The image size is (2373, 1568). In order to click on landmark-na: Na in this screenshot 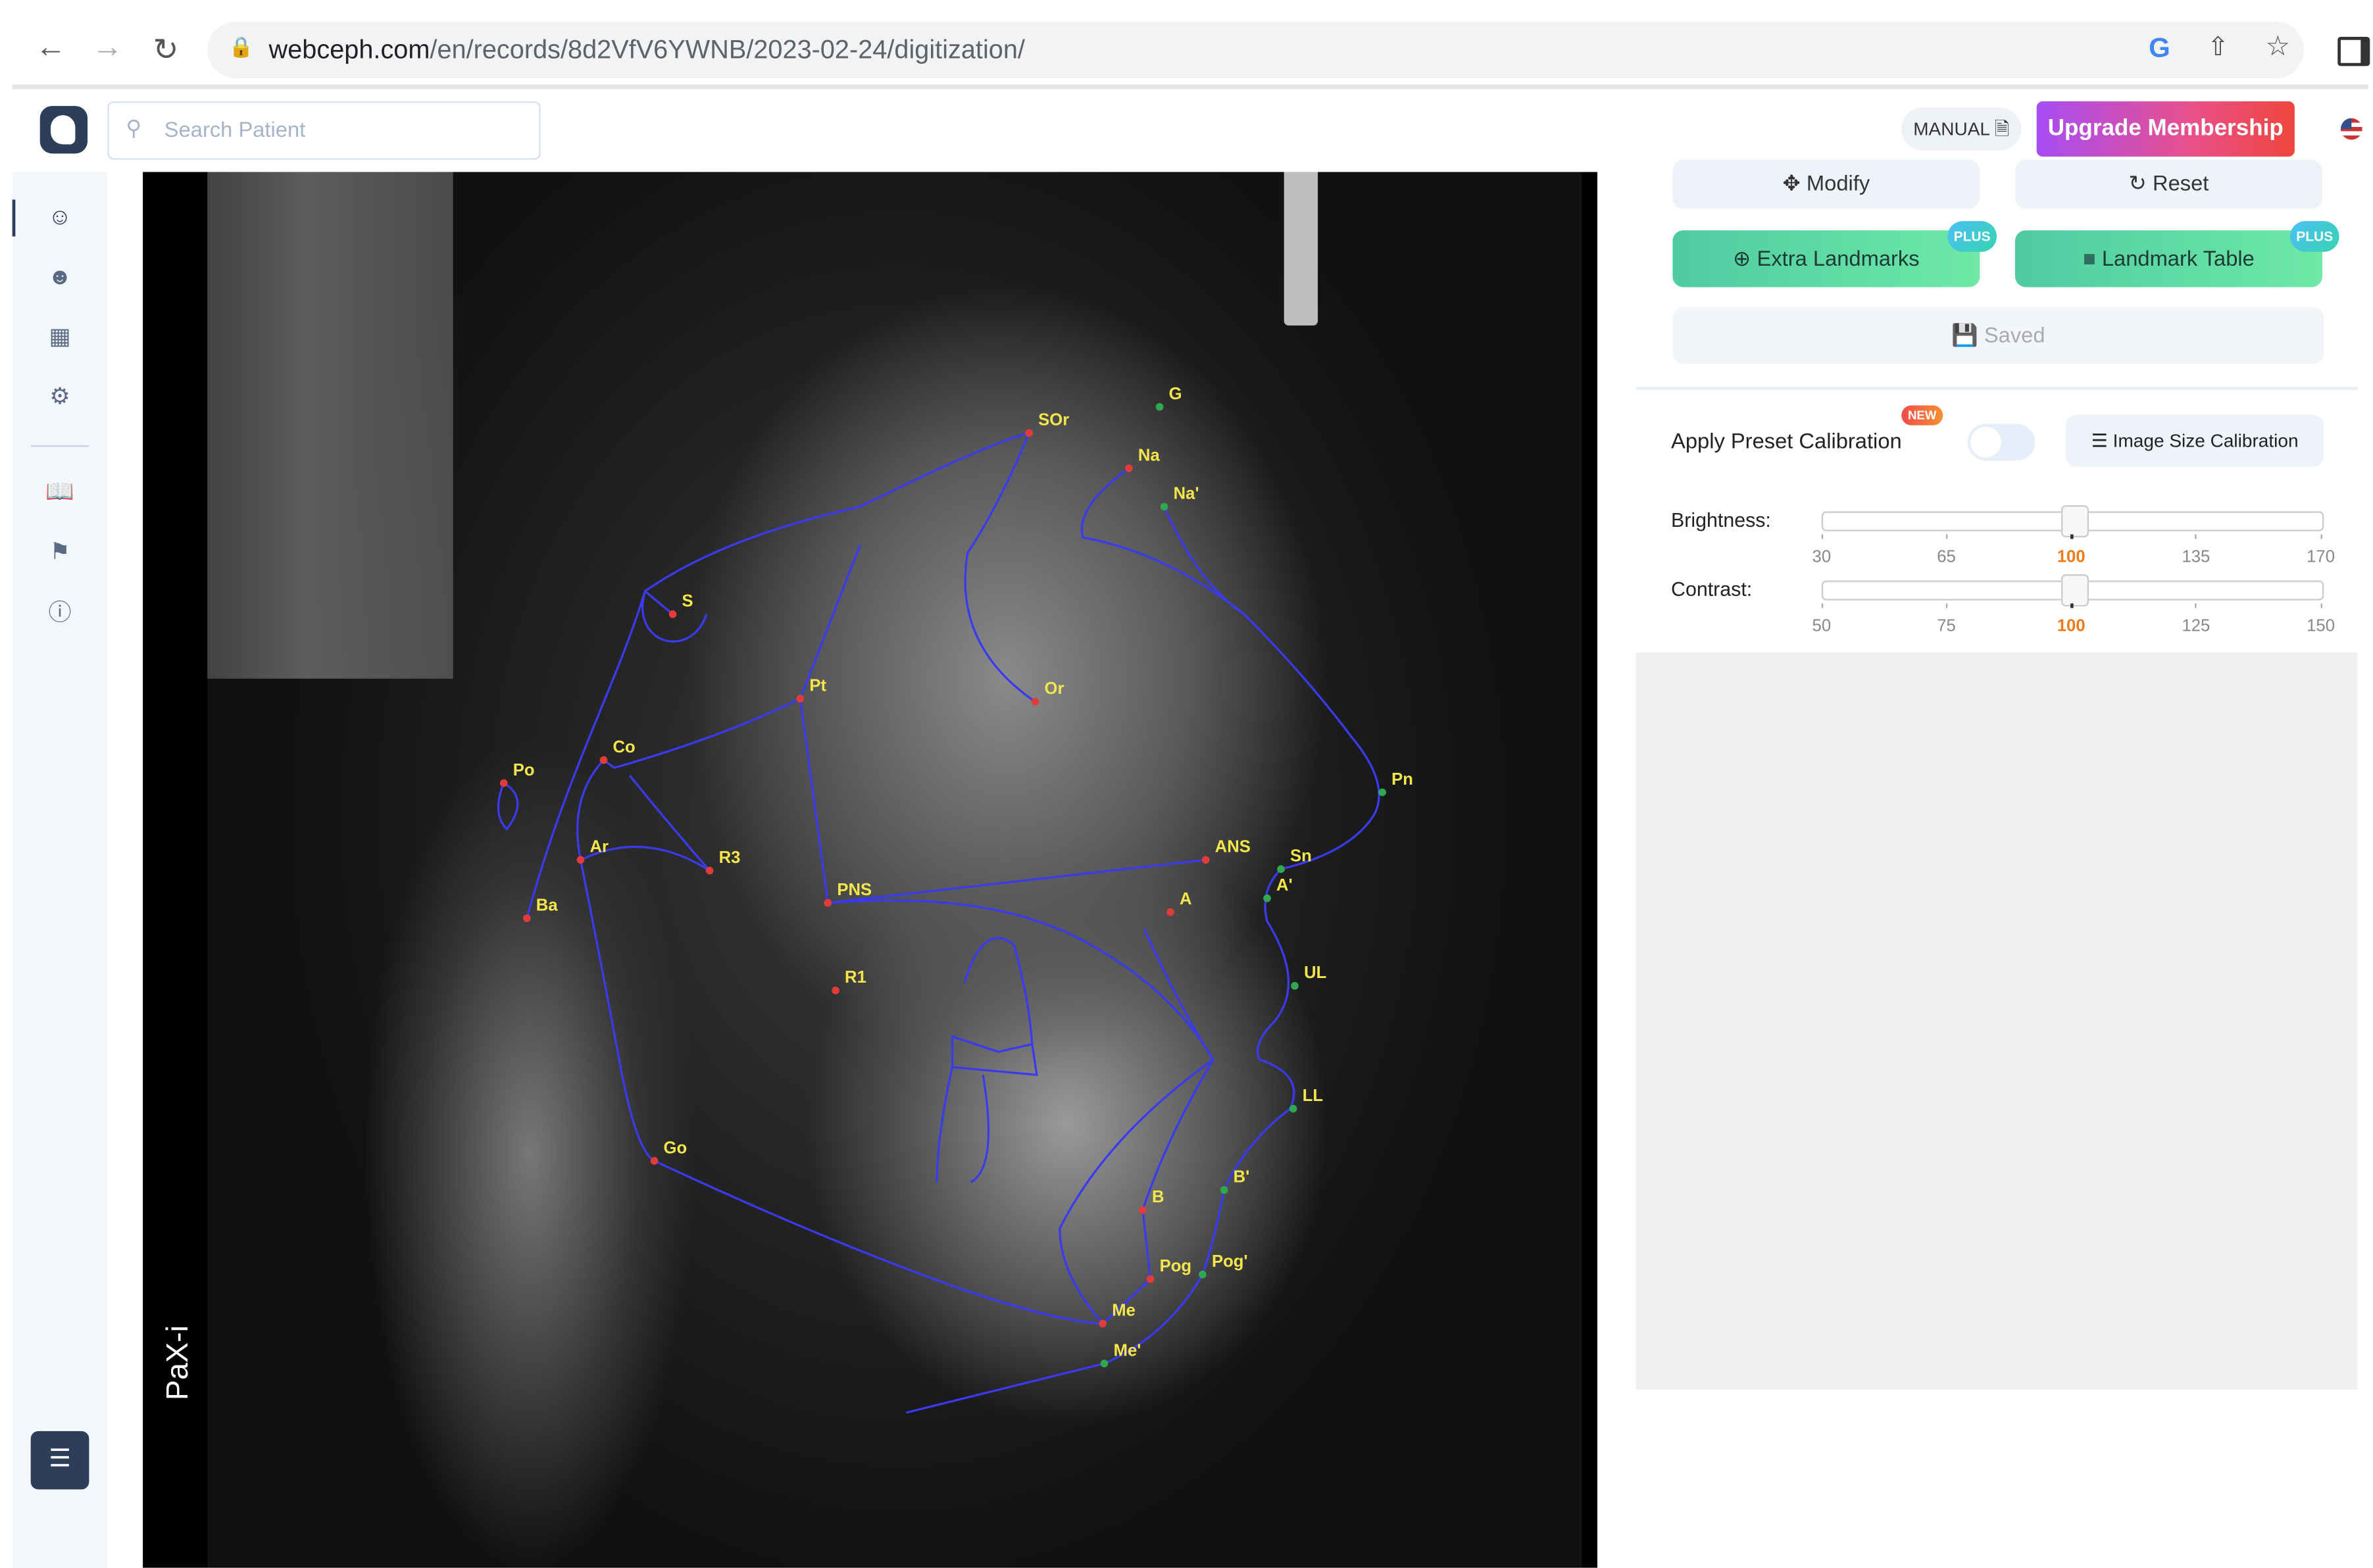, I will do `click(1142, 459)`.